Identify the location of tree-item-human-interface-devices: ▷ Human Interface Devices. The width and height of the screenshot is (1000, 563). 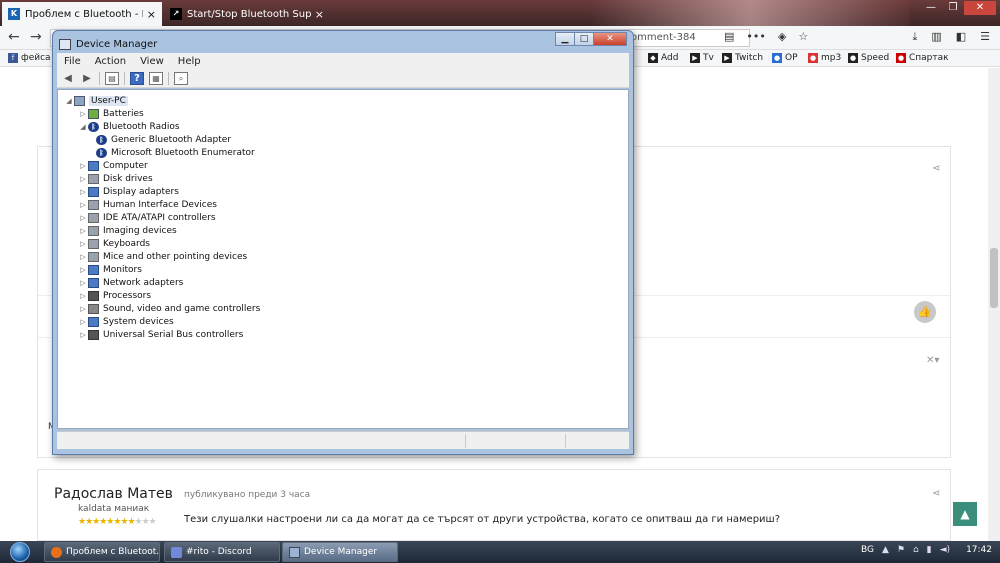
(147, 204).